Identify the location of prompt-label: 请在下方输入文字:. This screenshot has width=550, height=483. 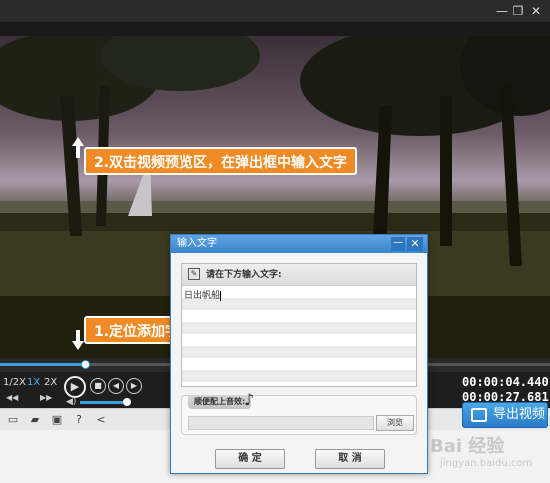
(244, 275).